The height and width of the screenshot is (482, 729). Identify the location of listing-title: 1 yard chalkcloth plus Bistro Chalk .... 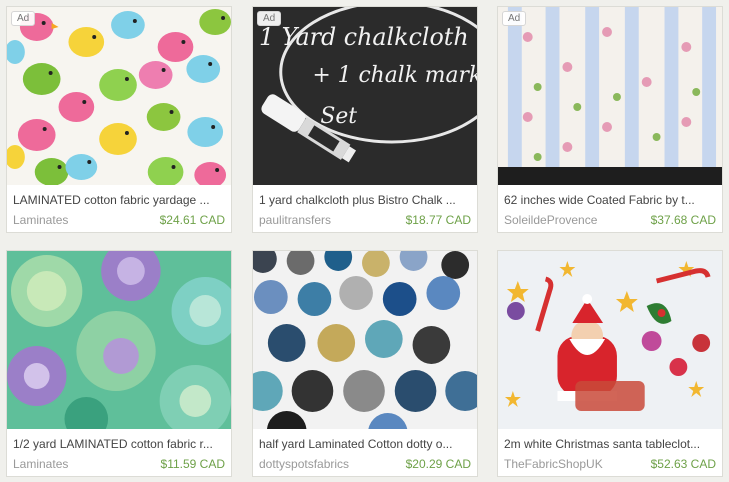
(365, 200).